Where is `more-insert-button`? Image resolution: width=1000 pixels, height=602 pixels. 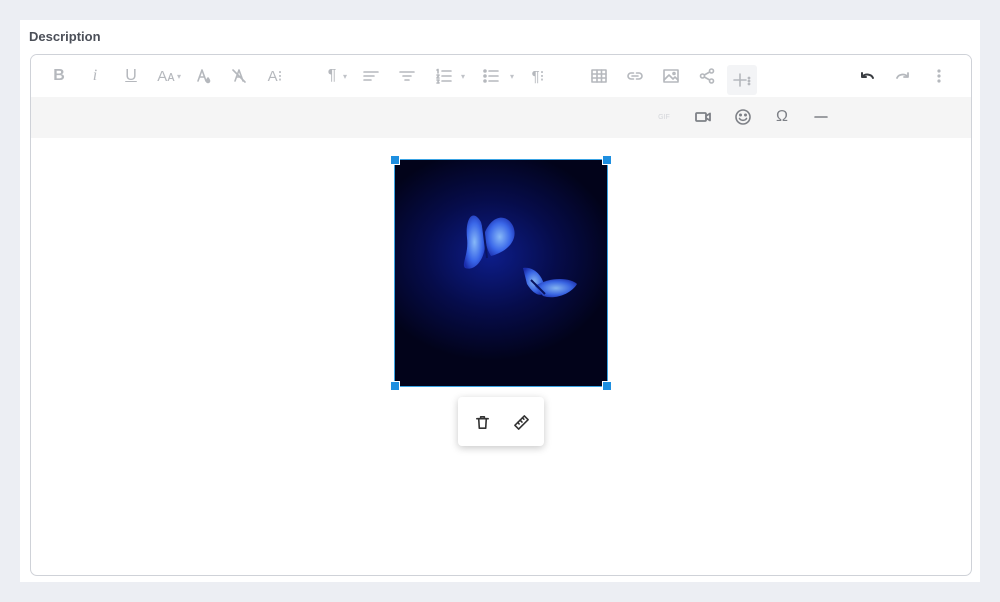
more-insert-button is located at coordinates (742, 80).